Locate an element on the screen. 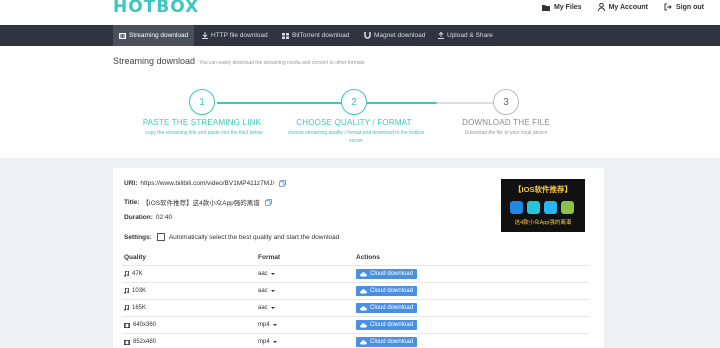 This screenshot has width=720, height=348. top-links: My Files My Account Sign out is located at coordinates (630, 7).